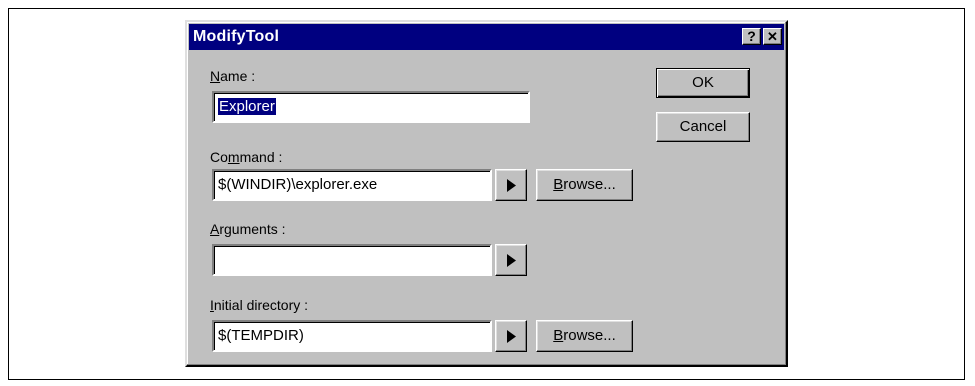  What do you see at coordinates (486, 37) in the screenshot?
I see `title-bar: ModifyTool ? ✕` at bounding box center [486, 37].